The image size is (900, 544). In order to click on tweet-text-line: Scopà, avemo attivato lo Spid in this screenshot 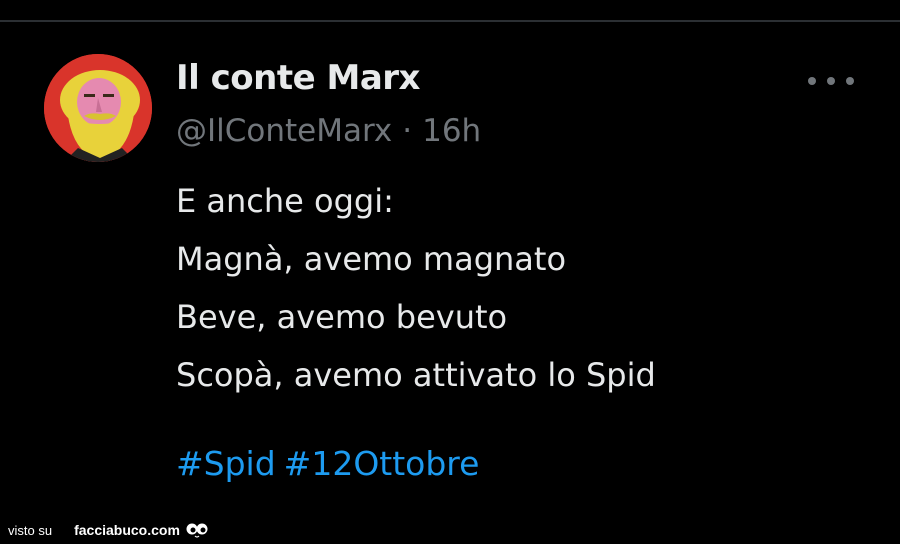, I will do `click(416, 375)`.